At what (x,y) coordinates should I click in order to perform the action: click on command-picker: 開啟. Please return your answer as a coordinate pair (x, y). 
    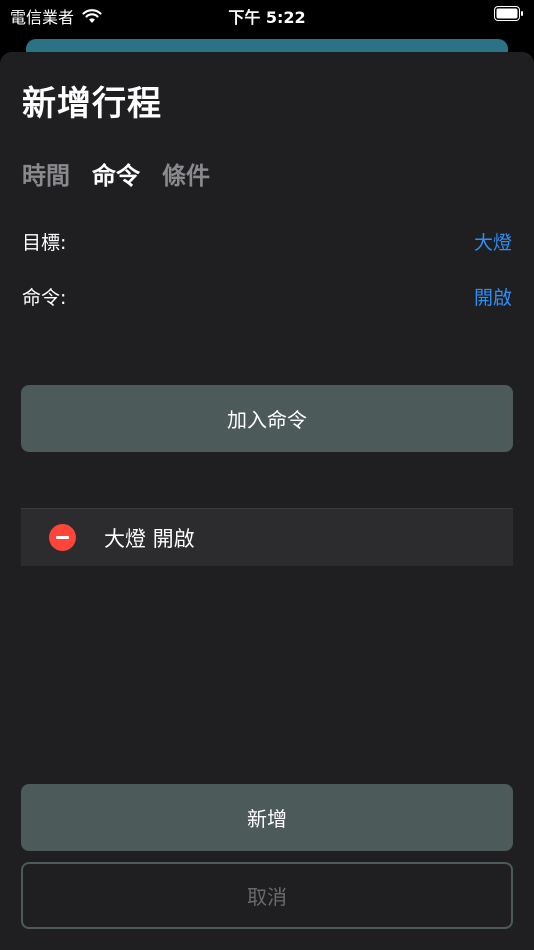
    Looking at the image, I should click on (493, 296).